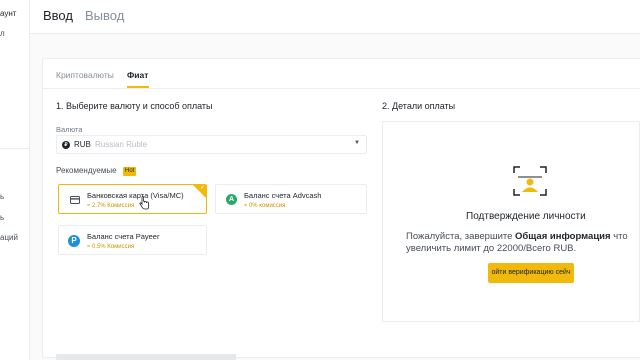 The height and width of the screenshot is (360, 640). Describe the element at coordinates (66, 145) in the screenshot. I see `ruble-icon: ₽` at that location.